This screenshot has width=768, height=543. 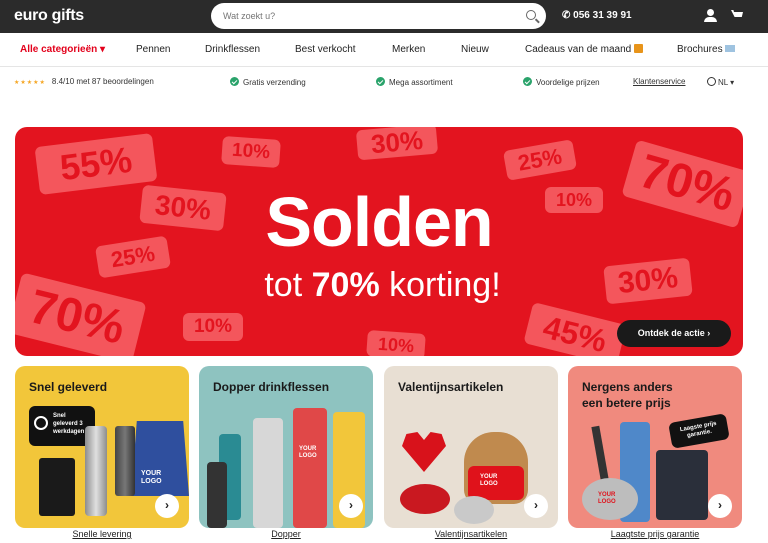 What do you see at coordinates (638, 48) in the screenshot?
I see `gift-icon` at bounding box center [638, 48].